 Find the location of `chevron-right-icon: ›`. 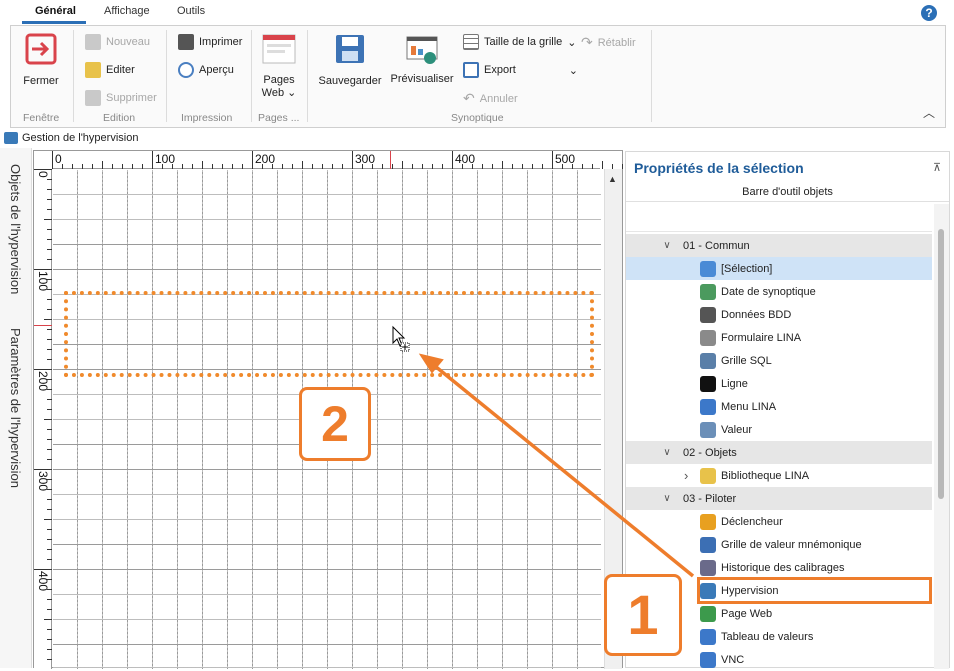

chevron-right-icon: › is located at coordinates (686, 475).